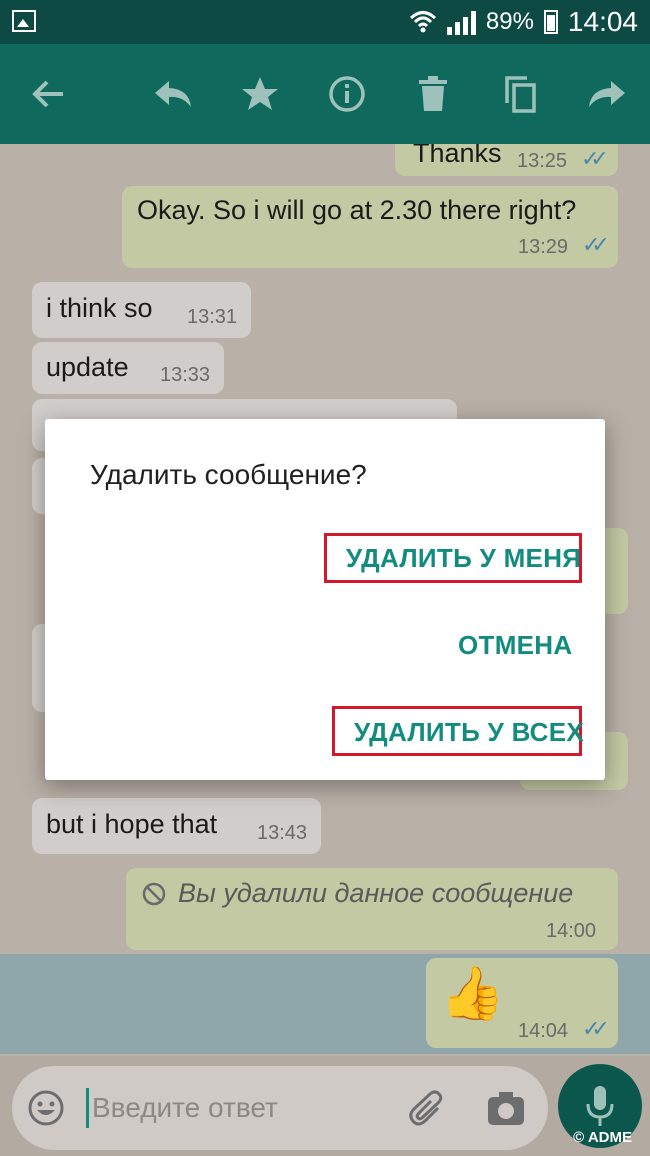 The image size is (650, 1156). Describe the element at coordinates (520, 94) in the screenshot. I see `copy-icon` at that location.